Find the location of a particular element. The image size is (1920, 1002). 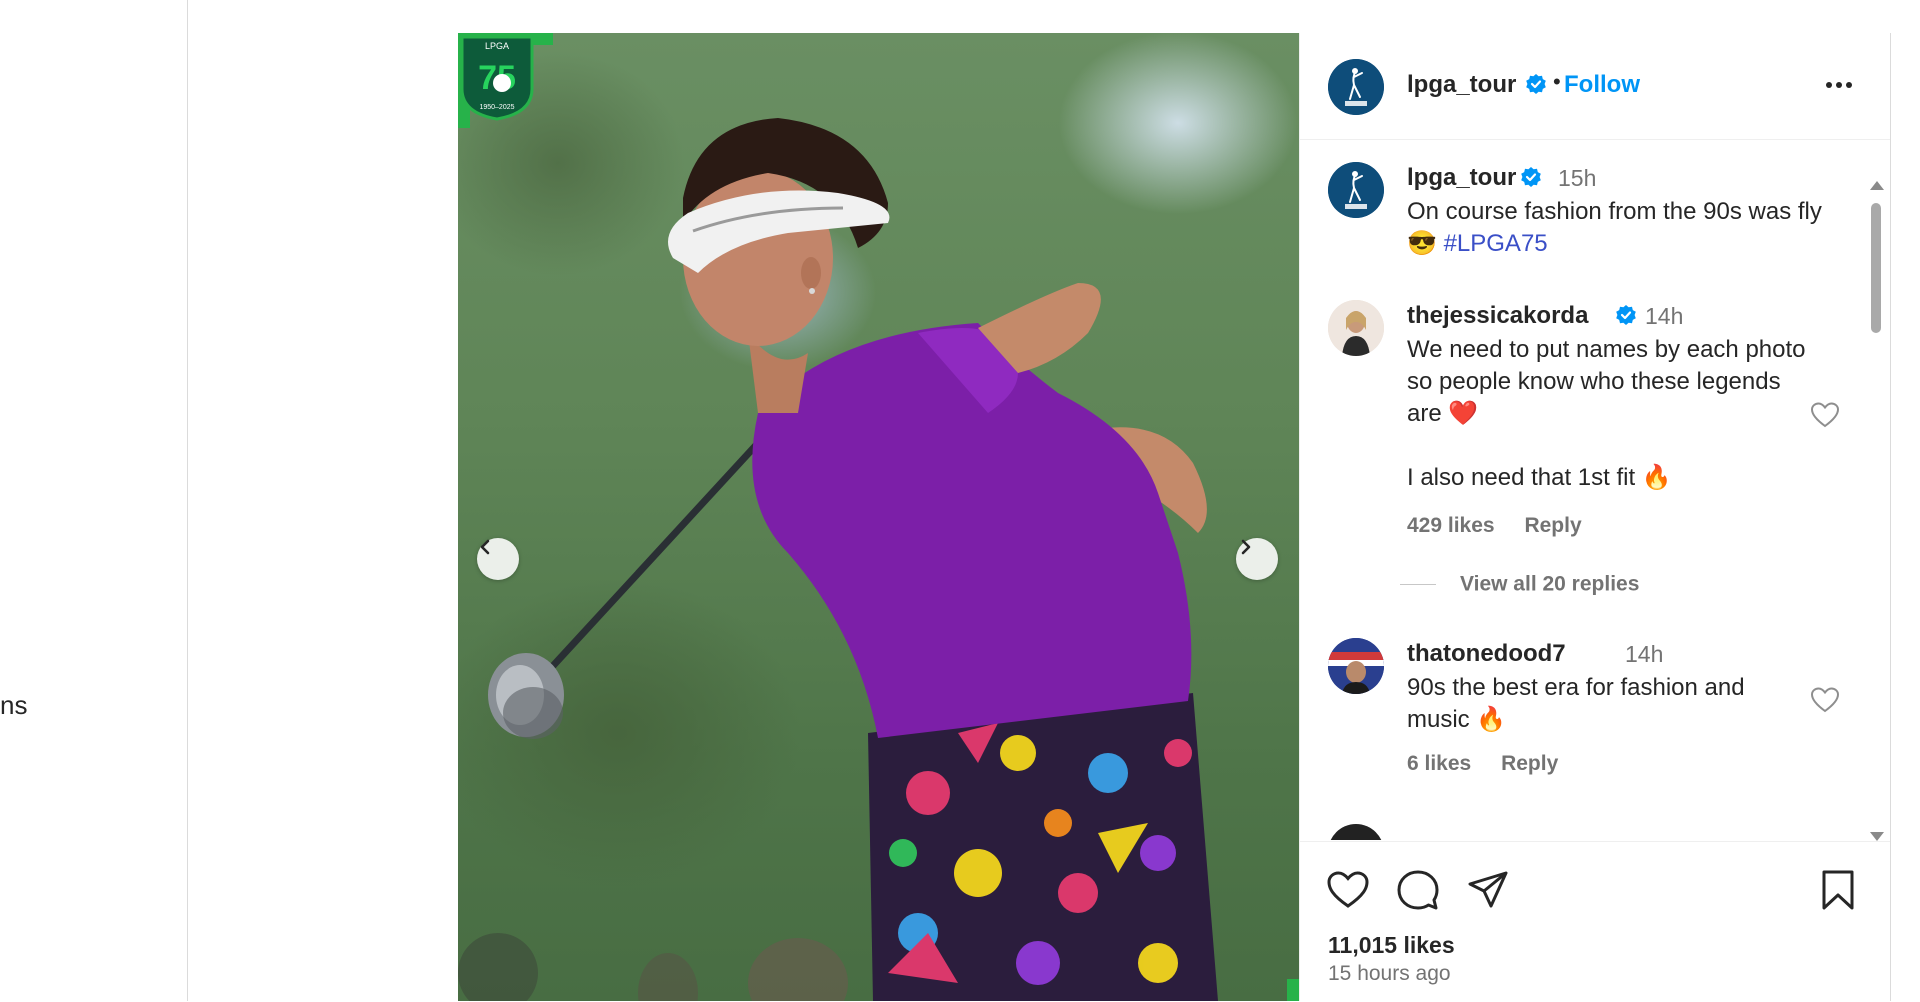

caption-time: 15h is located at coordinates (1577, 178).